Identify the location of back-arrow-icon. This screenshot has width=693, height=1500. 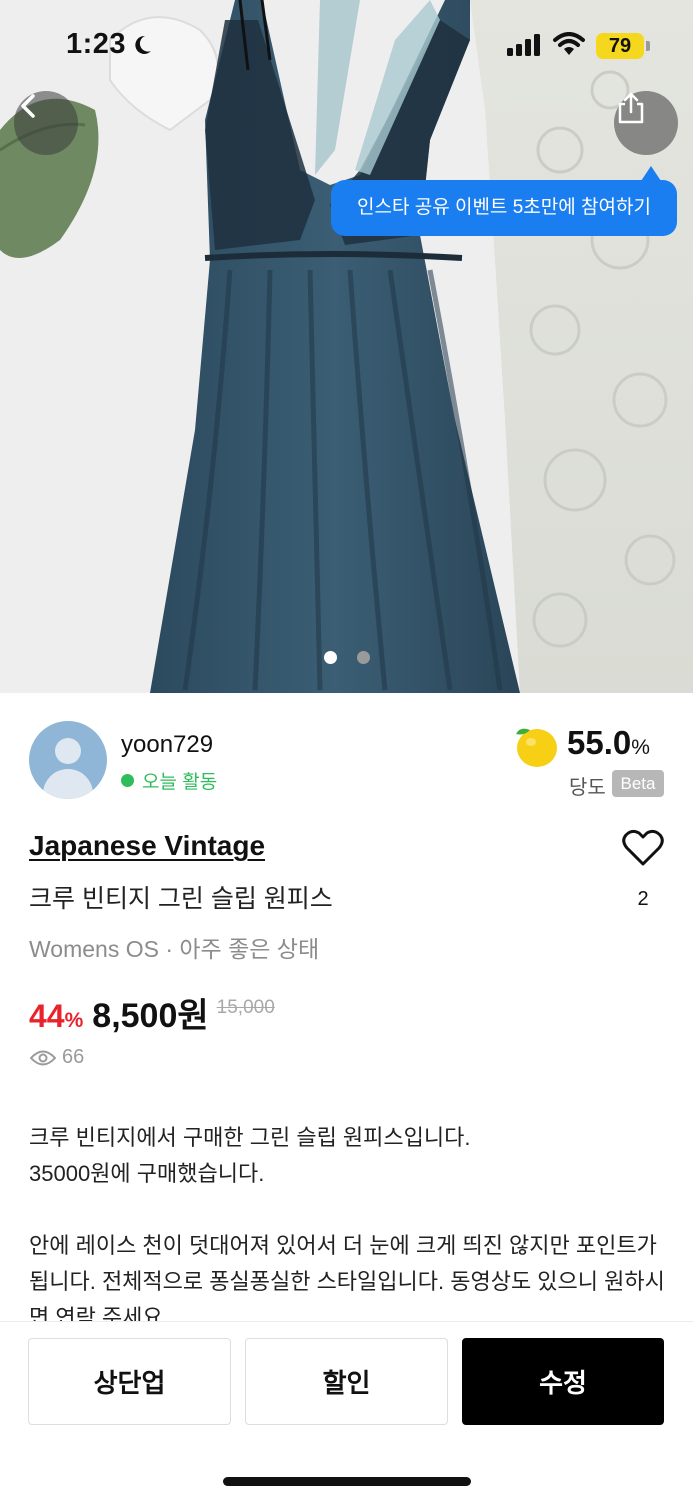
(28, 106).